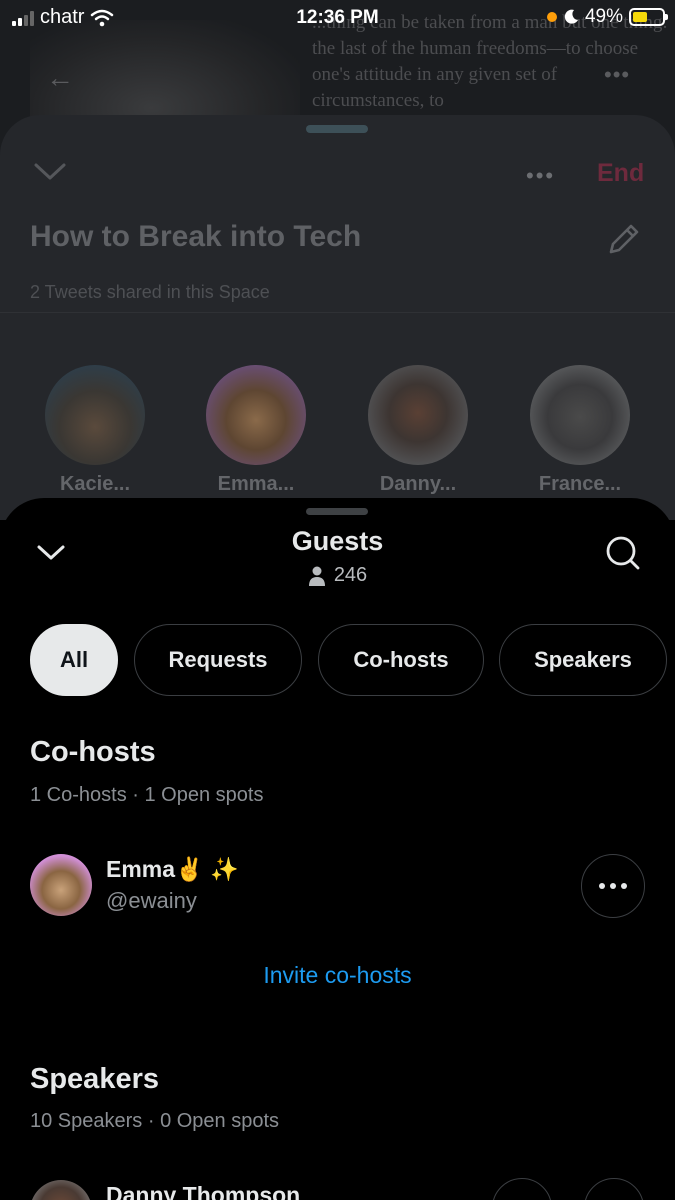  Describe the element at coordinates (623, 240) in the screenshot. I see `edit-pencil-icon` at that location.